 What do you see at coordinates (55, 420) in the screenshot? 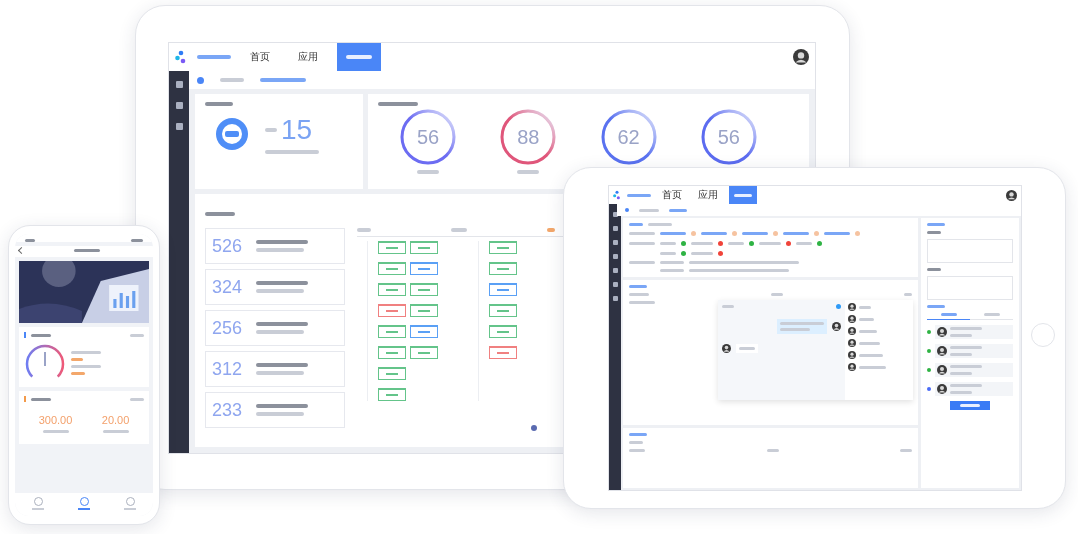
I see `stat-value: 300.00` at bounding box center [55, 420].